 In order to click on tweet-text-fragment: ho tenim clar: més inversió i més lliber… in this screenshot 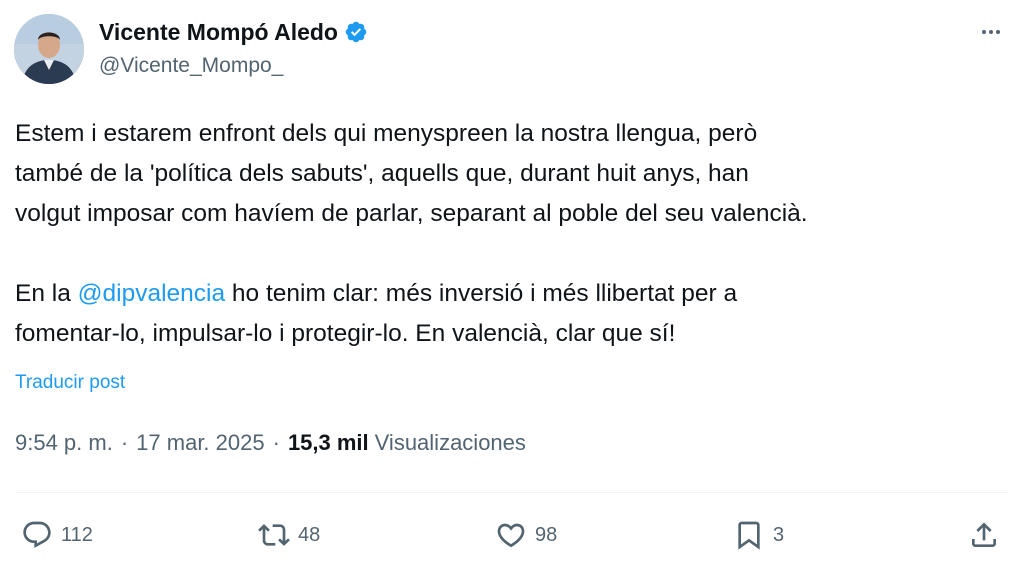, I will do `click(481, 293)`.